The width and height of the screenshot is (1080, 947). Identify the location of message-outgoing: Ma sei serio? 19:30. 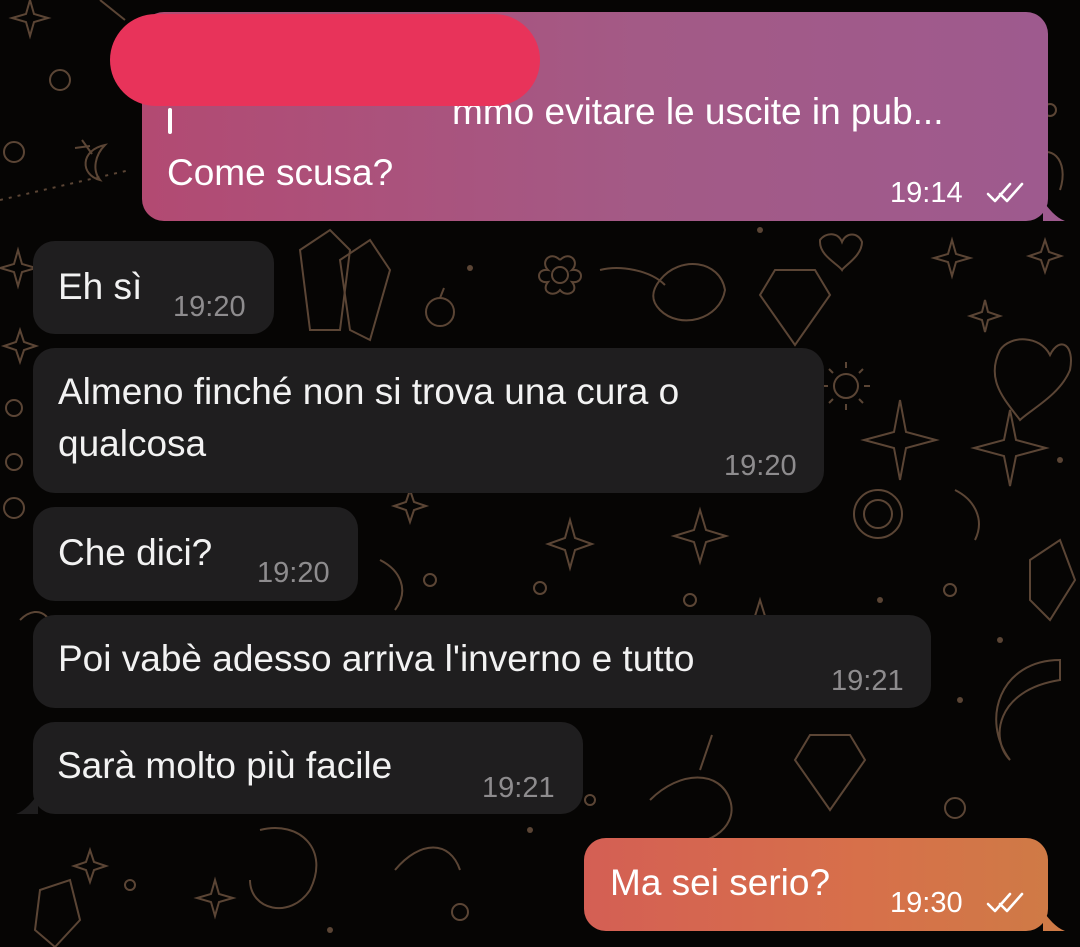
(816, 884).